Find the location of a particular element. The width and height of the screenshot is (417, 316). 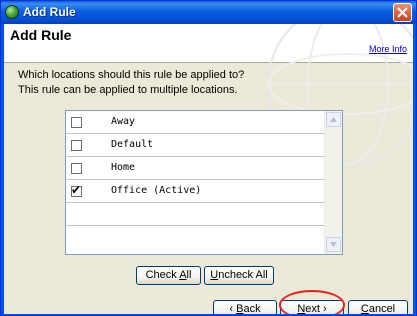

back-label: ack is located at coordinates (252, 308).